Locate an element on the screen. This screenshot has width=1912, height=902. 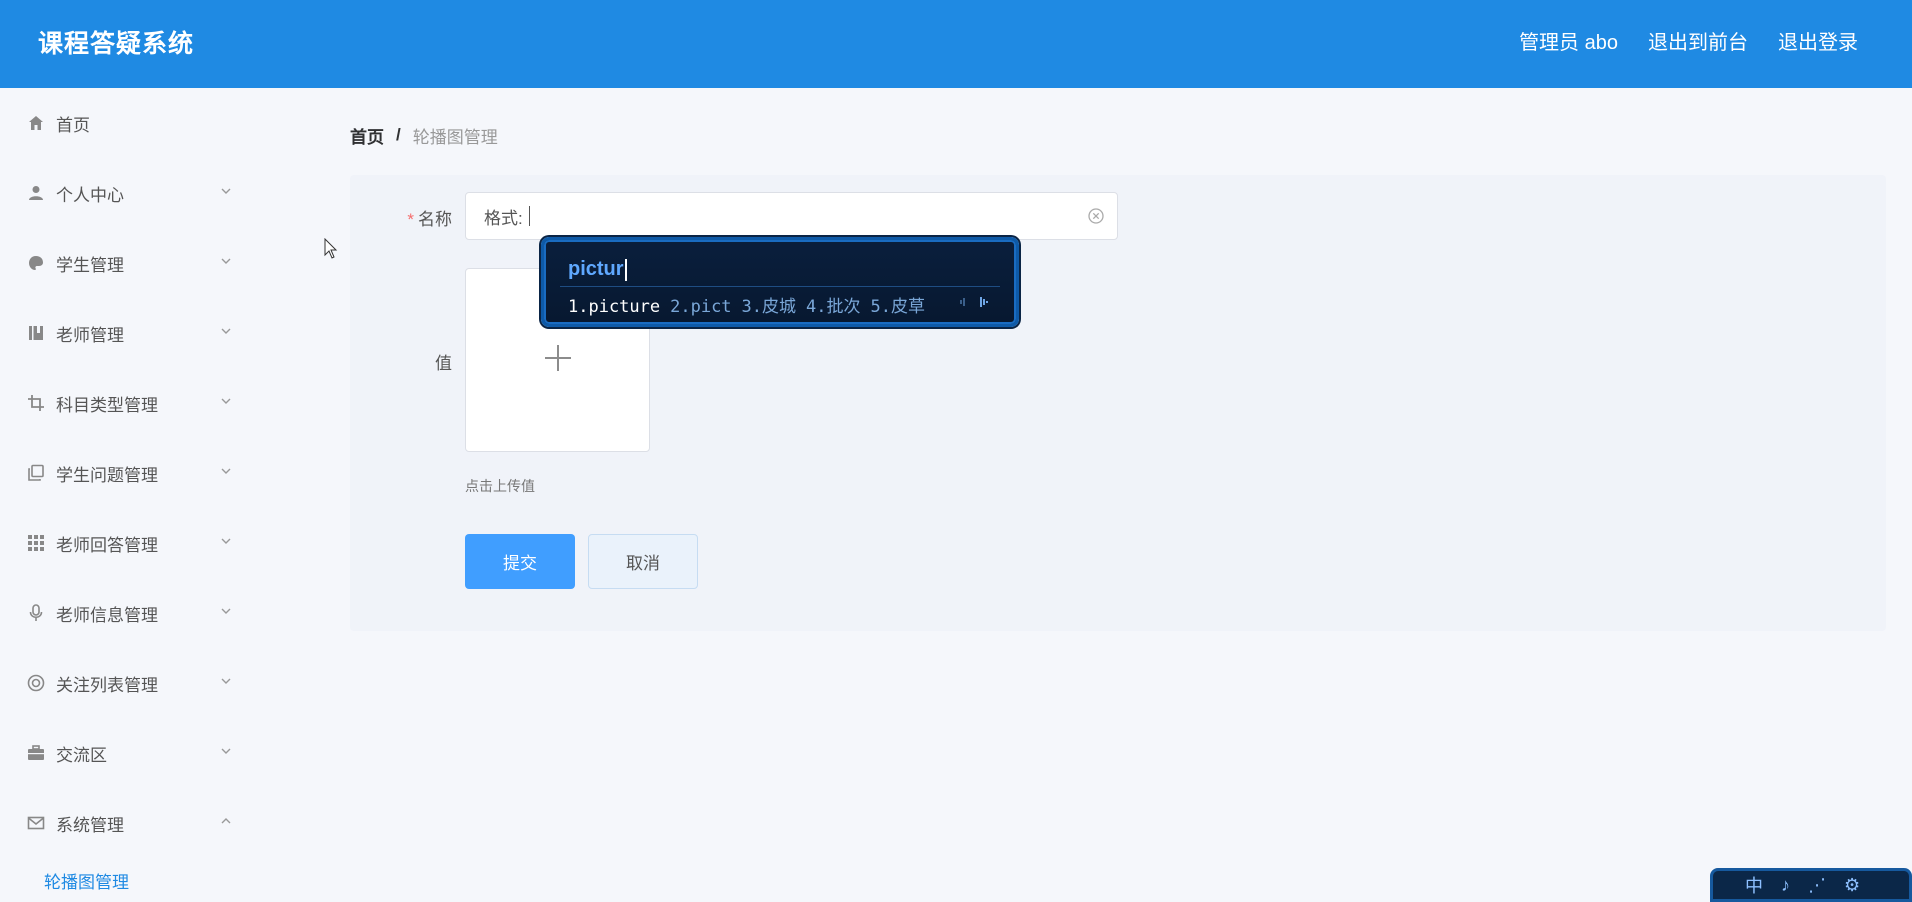
chevron-up-icon is located at coordinates (226, 821).